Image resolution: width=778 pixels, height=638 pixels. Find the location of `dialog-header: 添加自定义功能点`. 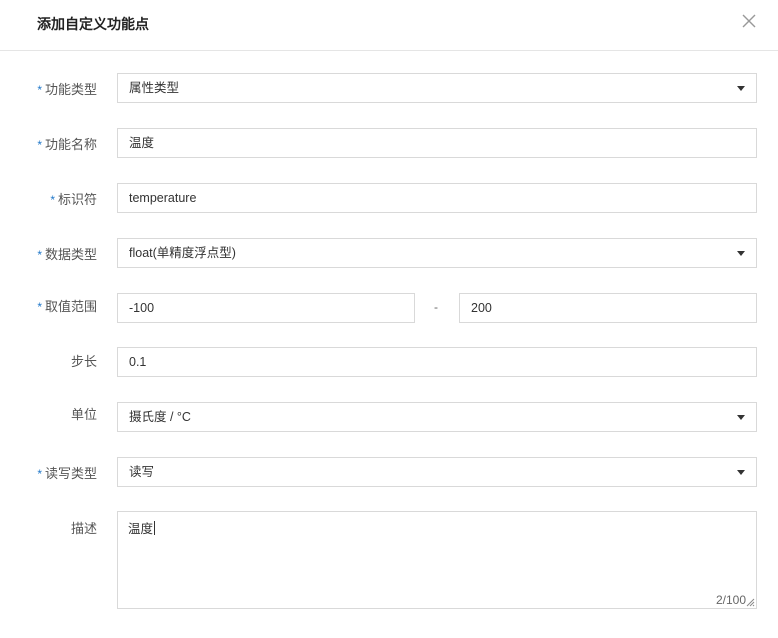

dialog-header: 添加自定义功能点 is located at coordinates (389, 25).